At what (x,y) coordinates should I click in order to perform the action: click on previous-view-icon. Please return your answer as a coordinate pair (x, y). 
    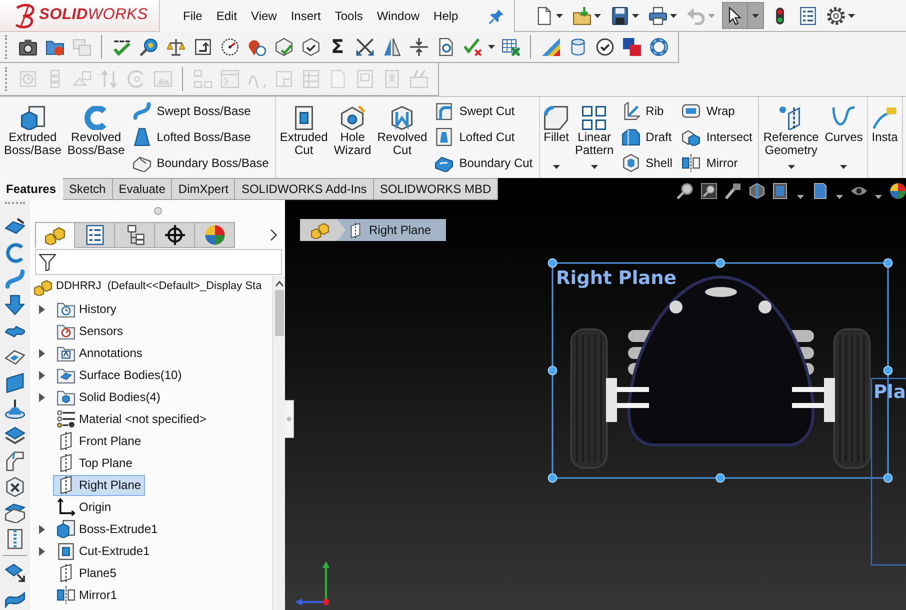
    Looking at the image, I should click on (733, 191).